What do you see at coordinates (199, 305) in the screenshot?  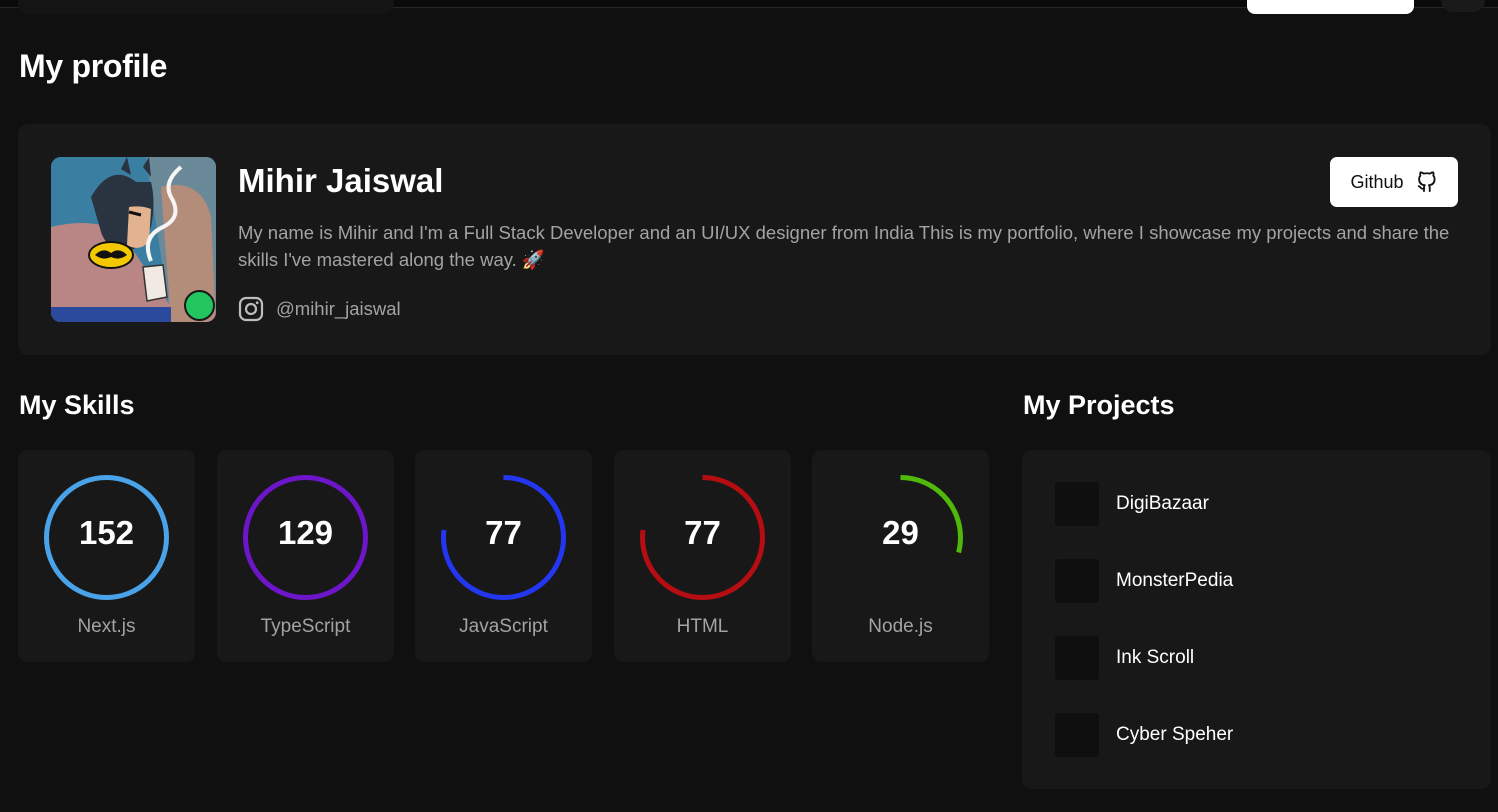 I see `online-status-indicator` at bounding box center [199, 305].